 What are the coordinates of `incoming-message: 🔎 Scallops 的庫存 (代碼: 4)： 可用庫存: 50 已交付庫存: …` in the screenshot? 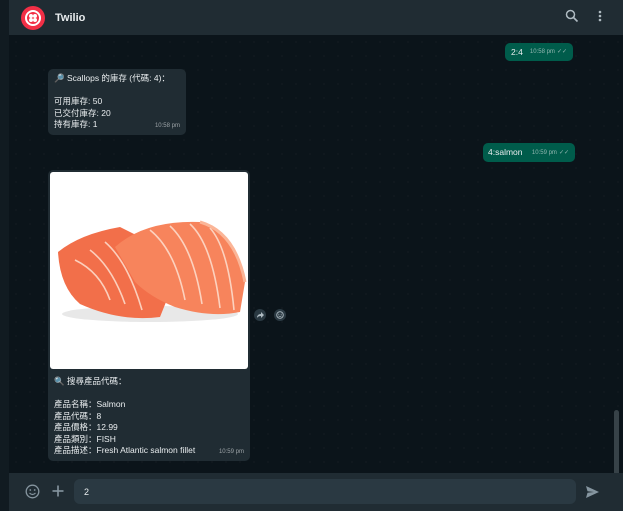 It's located at (117, 102).